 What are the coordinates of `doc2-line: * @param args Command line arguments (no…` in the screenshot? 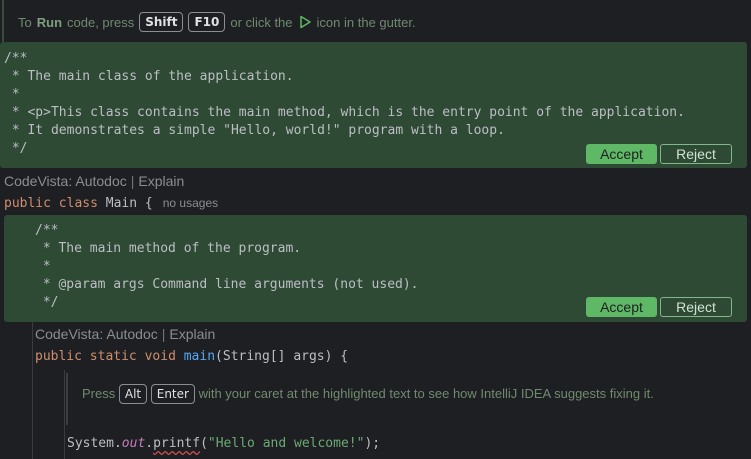 It's located at (227, 284).